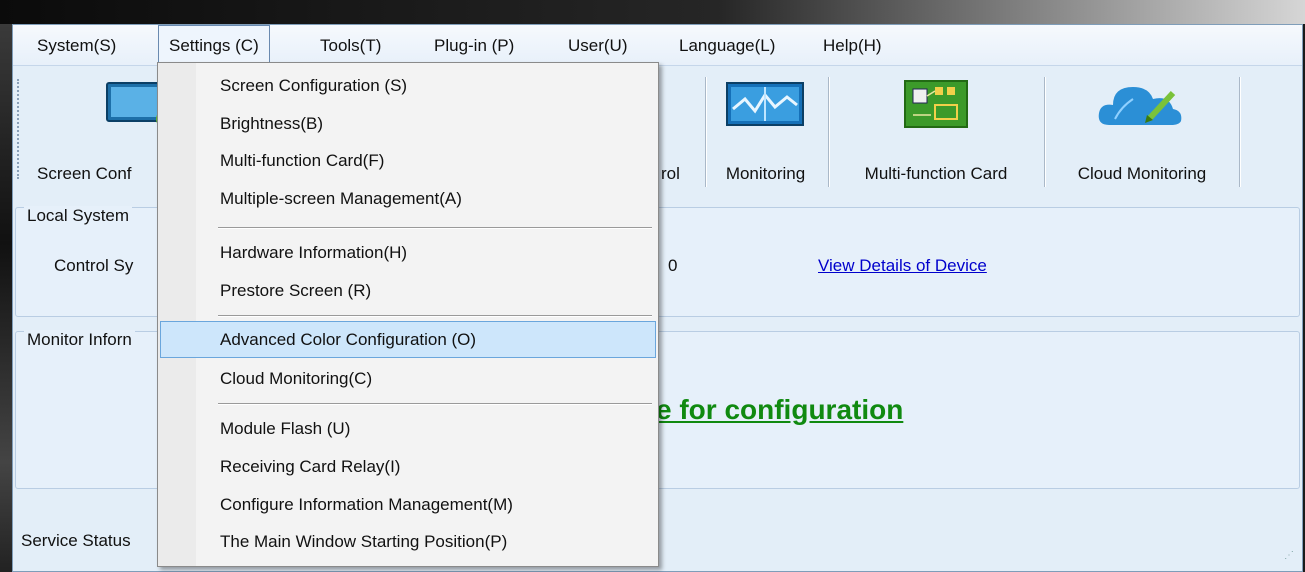  What do you see at coordinates (902, 266) in the screenshot?
I see `view-details-link: View Details of Device` at bounding box center [902, 266].